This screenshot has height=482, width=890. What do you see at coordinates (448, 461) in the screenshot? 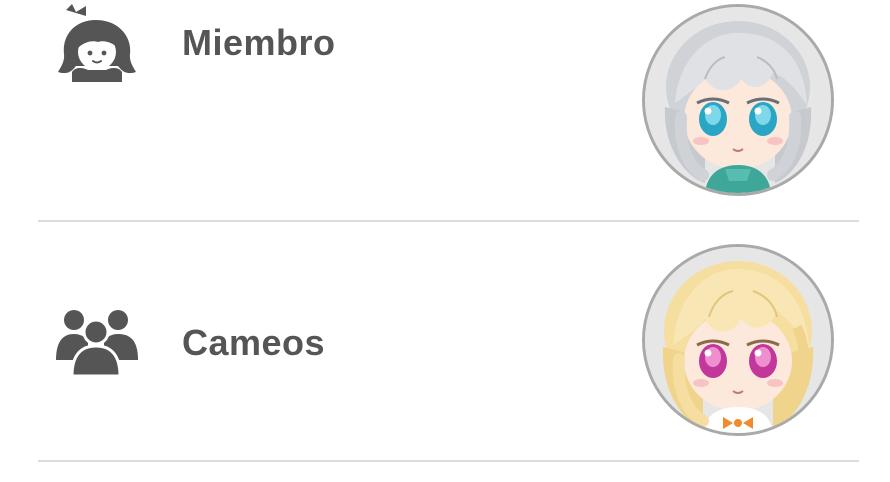
I see `row-divider` at bounding box center [448, 461].